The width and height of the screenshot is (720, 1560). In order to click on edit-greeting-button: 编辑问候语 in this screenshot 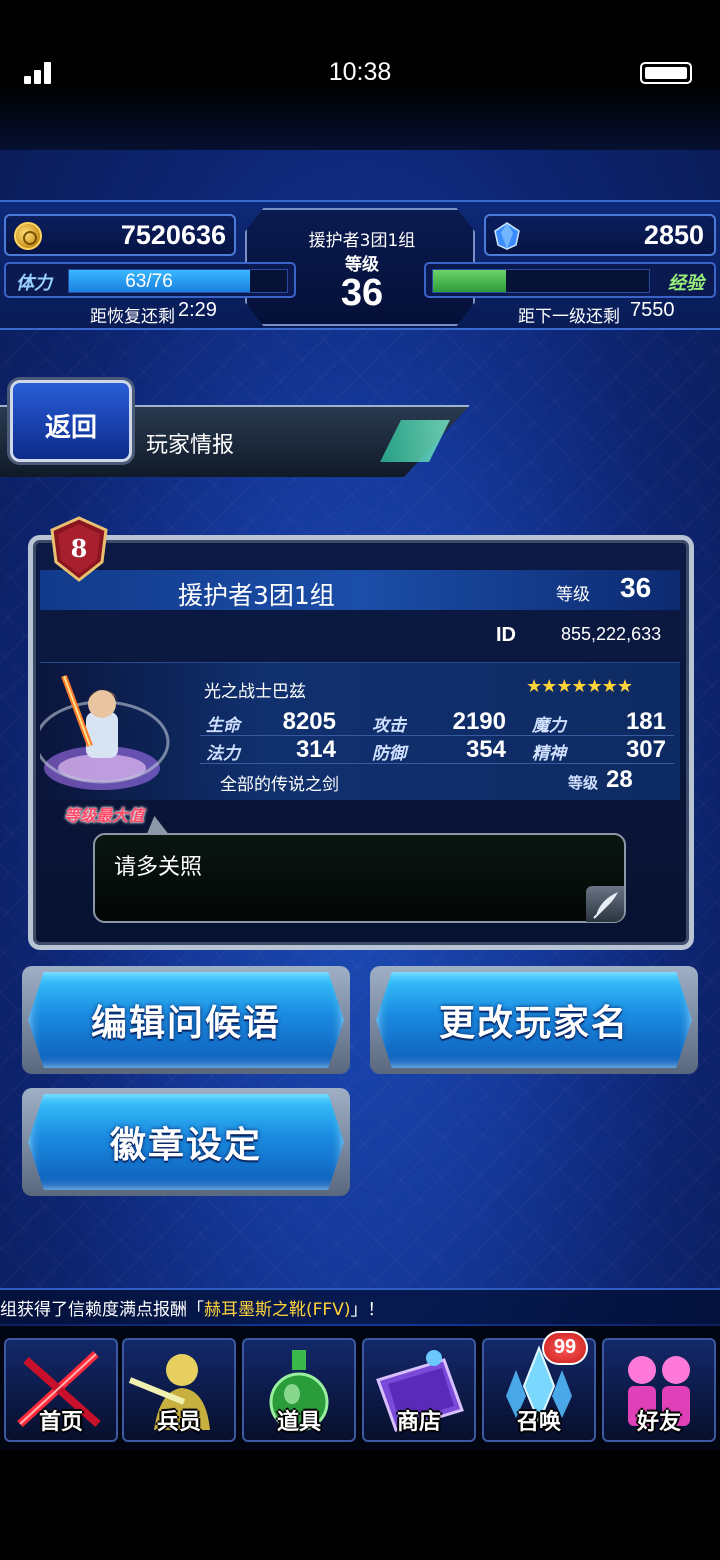, I will do `click(186, 1020)`.